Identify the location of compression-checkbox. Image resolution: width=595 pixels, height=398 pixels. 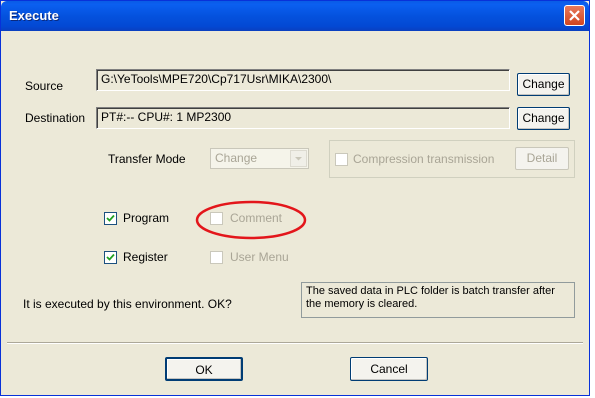
(341, 159).